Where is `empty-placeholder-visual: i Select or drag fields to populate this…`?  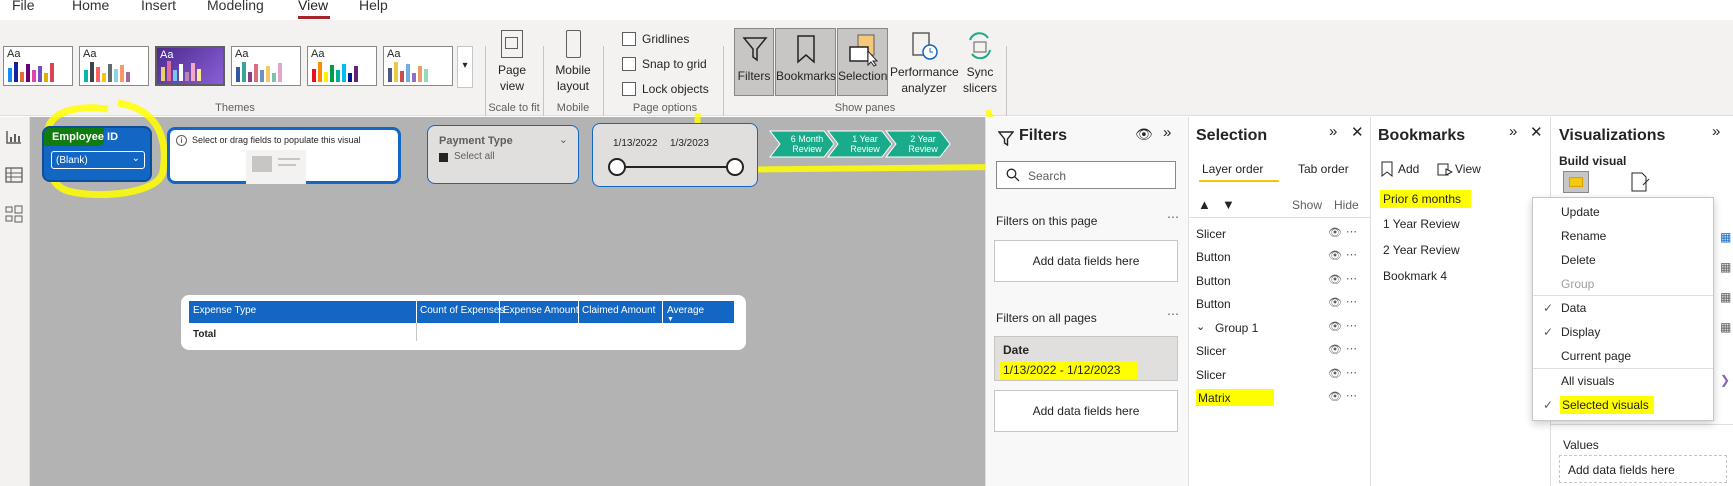
empty-placeholder-visual: i Select or drag fields to populate this… is located at coordinates (284, 155).